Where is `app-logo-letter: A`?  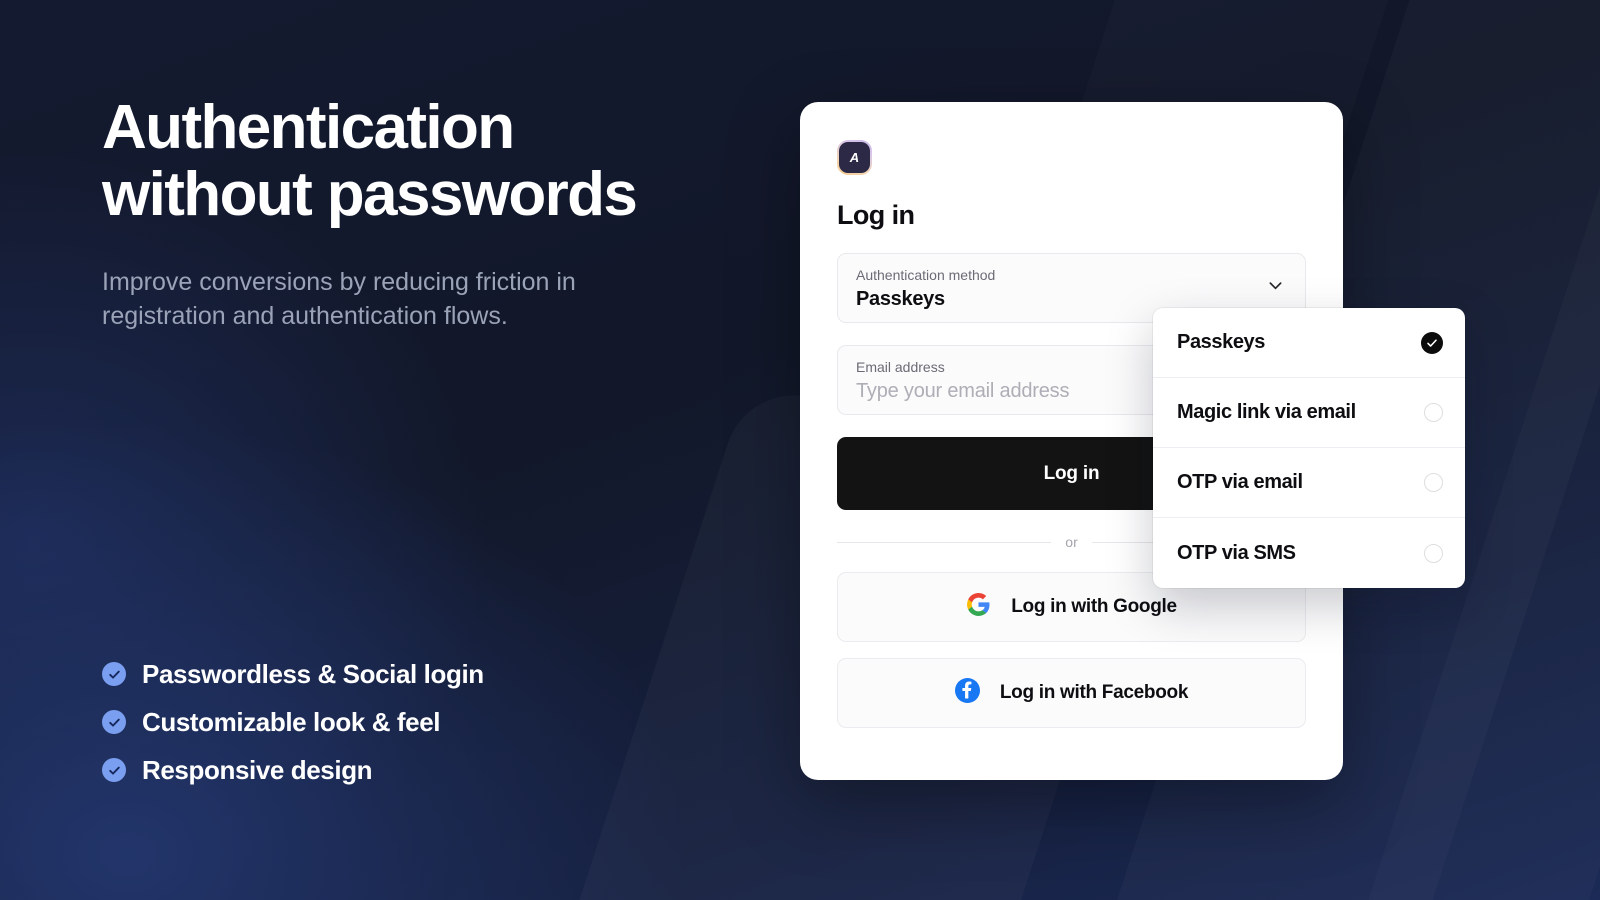
app-logo-letter: A is located at coordinates (854, 157).